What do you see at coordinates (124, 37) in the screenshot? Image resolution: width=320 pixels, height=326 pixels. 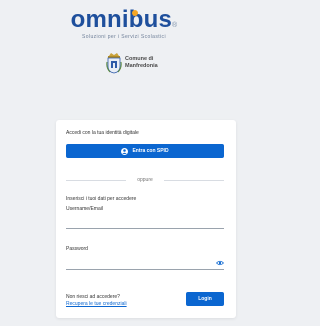 I see `brand-tagline: Soluzioni per i Servizi Scolastici` at bounding box center [124, 37].